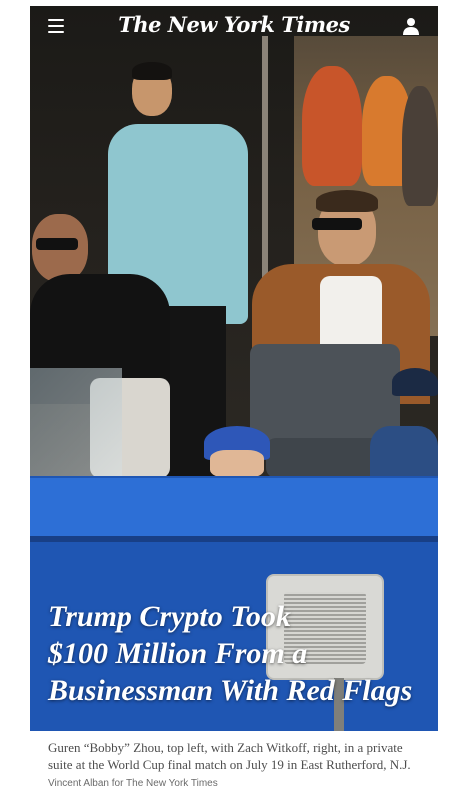 Image resolution: width=464 pixels, height=800 pixels. Describe the element at coordinates (76, 422) in the screenshot. I see `photo-railing-glass` at that location.